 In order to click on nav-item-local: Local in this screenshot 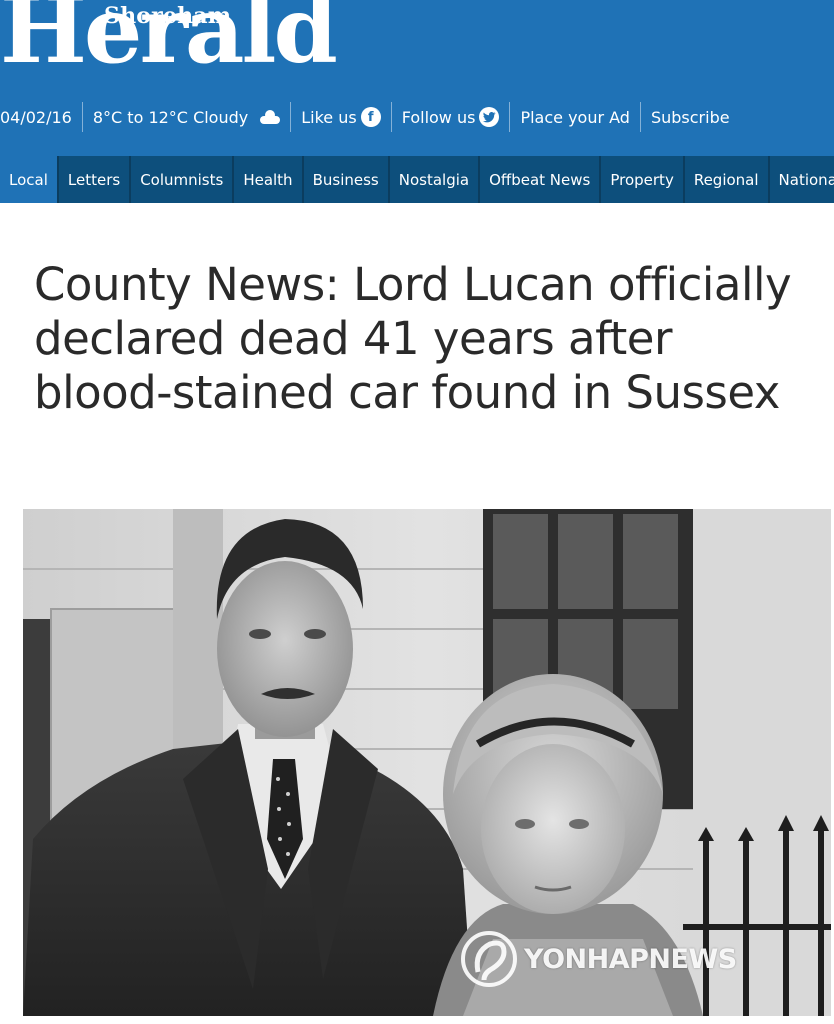, I will do `click(29, 179)`.